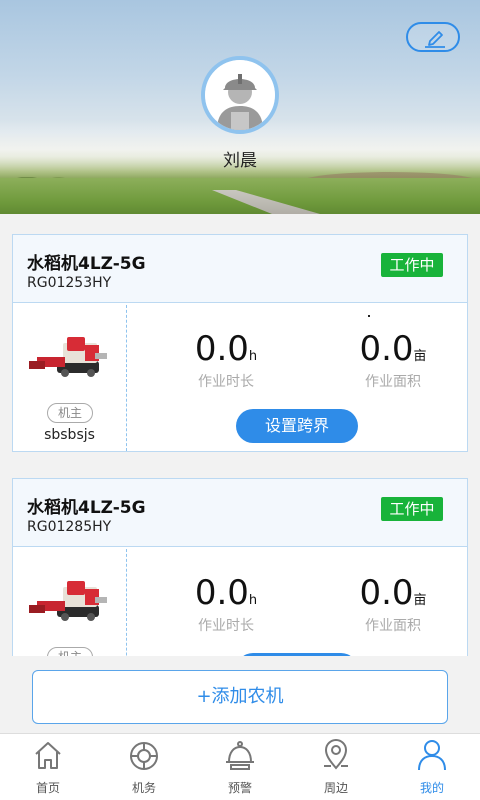  I want to click on alarm-bell-icon, so click(240, 755).